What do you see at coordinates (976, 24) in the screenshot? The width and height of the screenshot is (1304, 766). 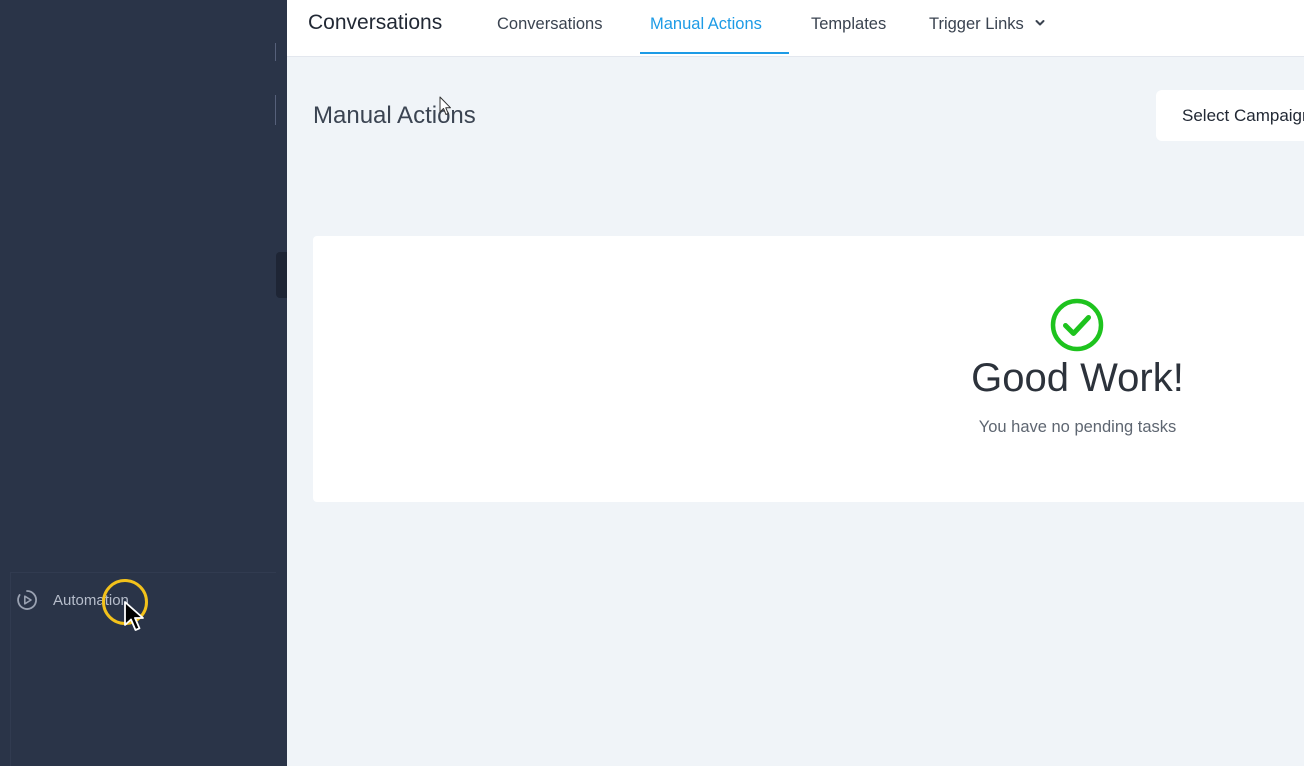 I see `tab-trigger-links-label: Trigger Links` at bounding box center [976, 24].